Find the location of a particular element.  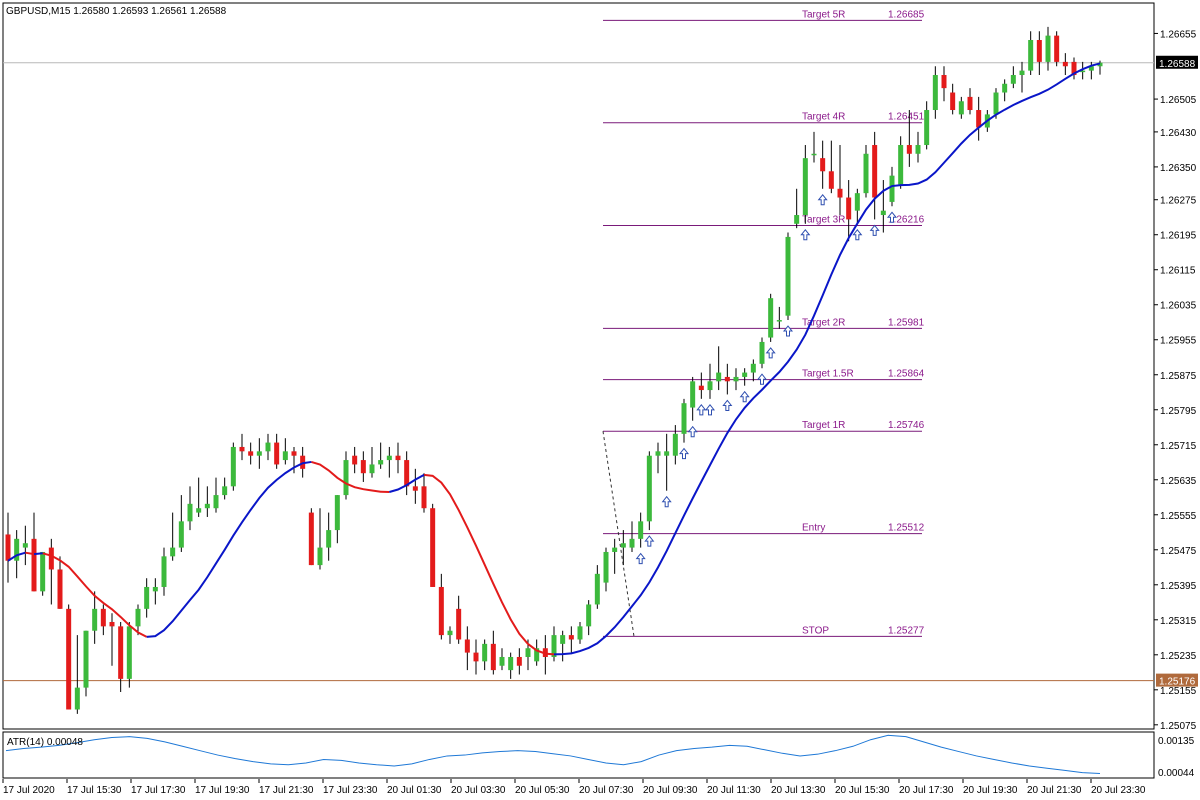

level-name: Target 1R is located at coordinates (823, 425).